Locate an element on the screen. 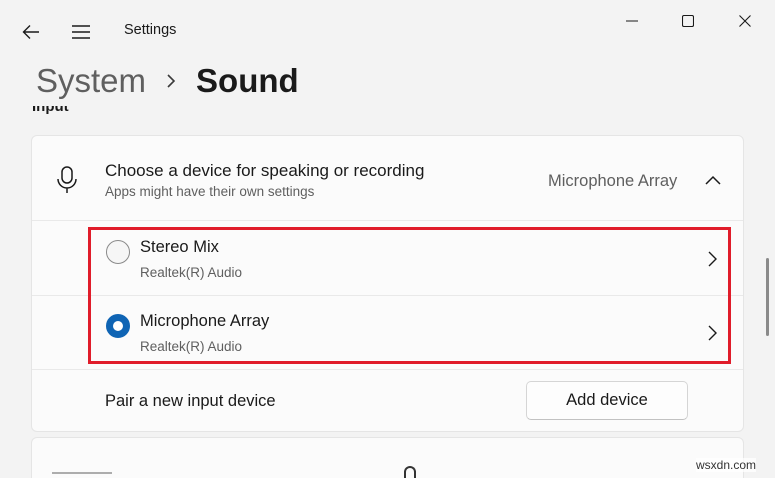 This screenshot has height=478, width=775. minimize-icon is located at coordinates (632, 21).